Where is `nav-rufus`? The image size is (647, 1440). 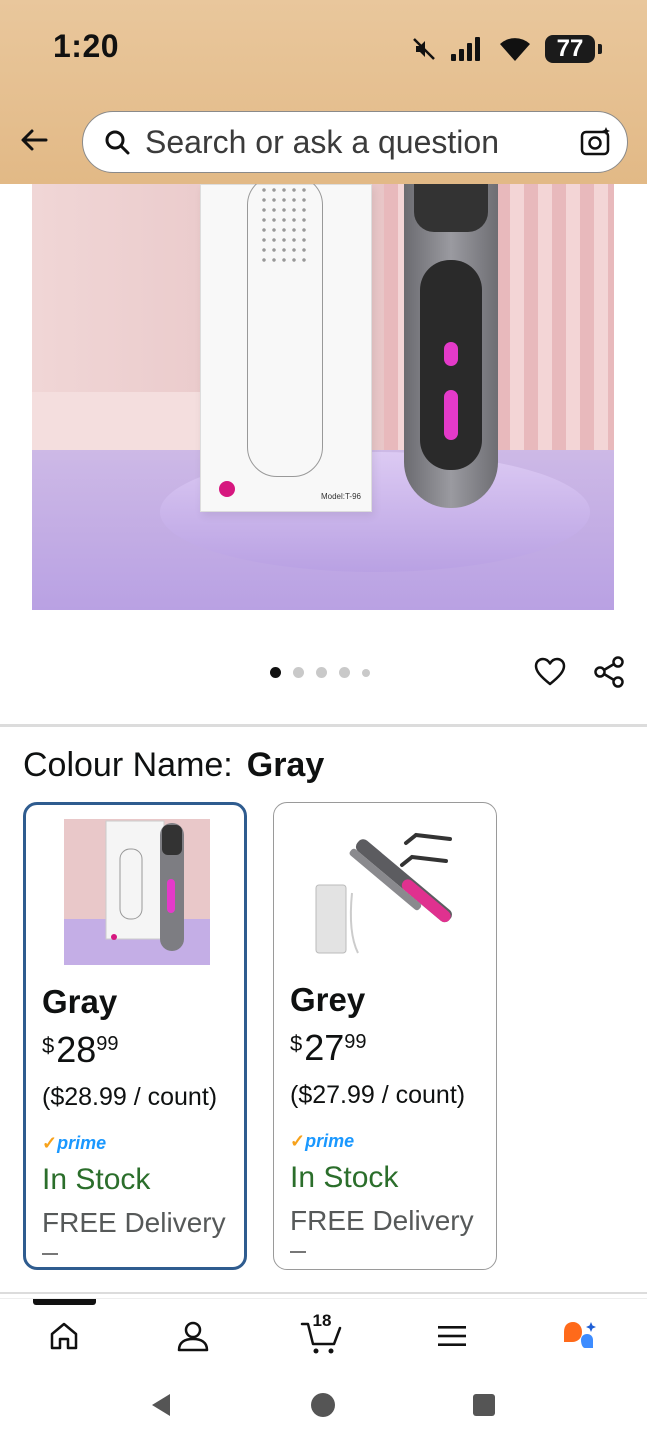
nav-rufus is located at coordinates (581, 1336).